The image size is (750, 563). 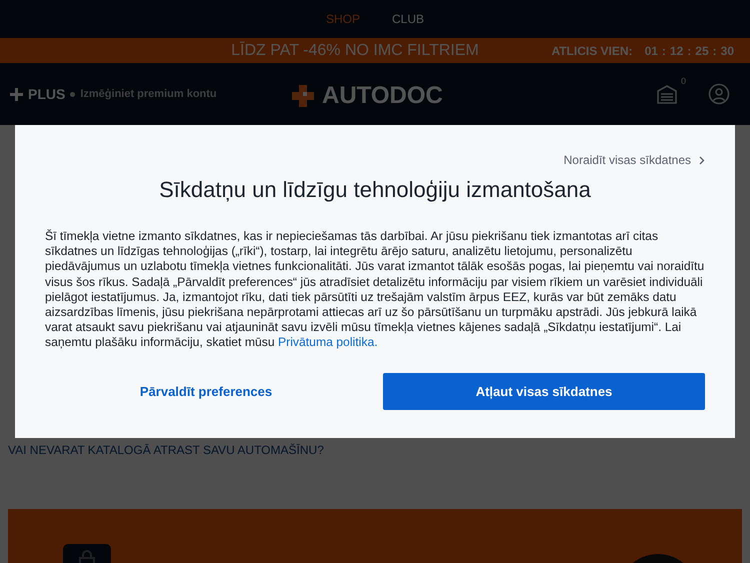 What do you see at coordinates (677, 51) in the screenshot?
I see `timer-value: 12` at bounding box center [677, 51].